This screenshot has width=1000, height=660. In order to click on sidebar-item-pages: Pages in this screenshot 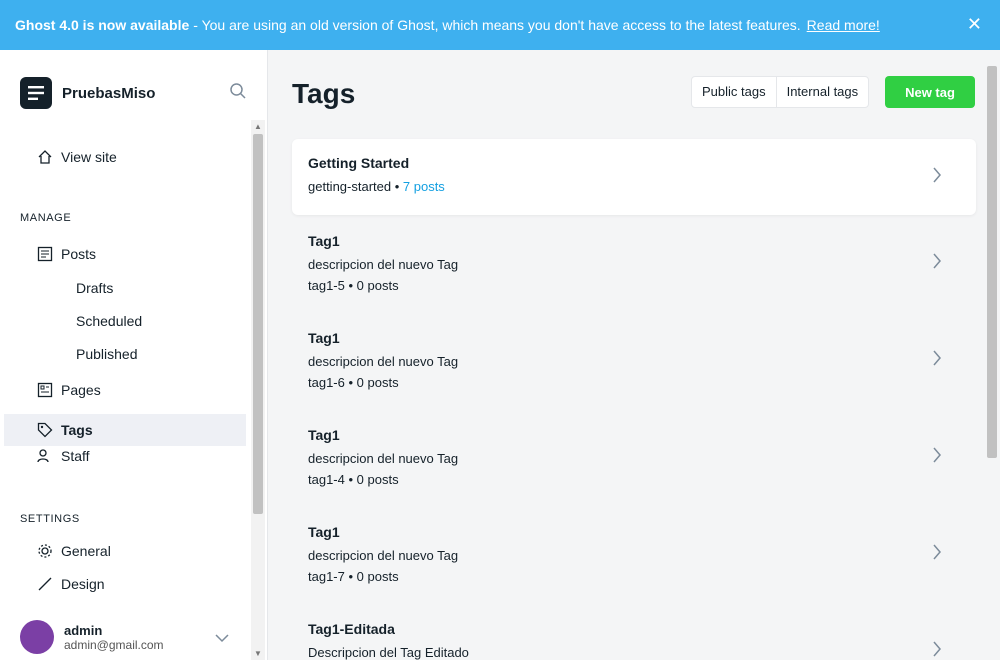, I will do `click(68, 390)`.